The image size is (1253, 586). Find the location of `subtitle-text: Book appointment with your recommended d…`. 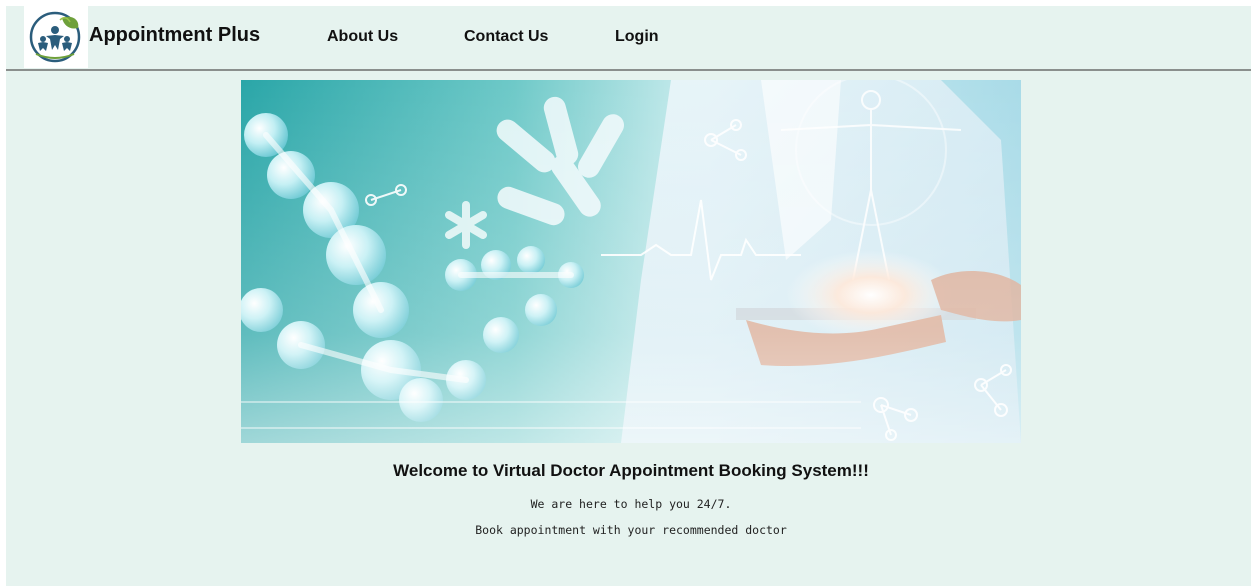

subtitle-text: Book appointment with your recommended d… is located at coordinates (631, 530).